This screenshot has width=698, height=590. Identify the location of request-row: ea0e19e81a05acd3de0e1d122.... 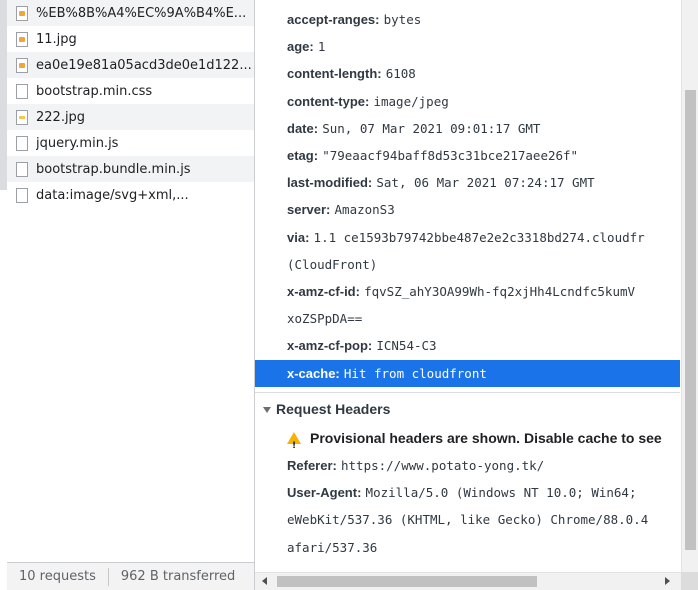
(130, 65).